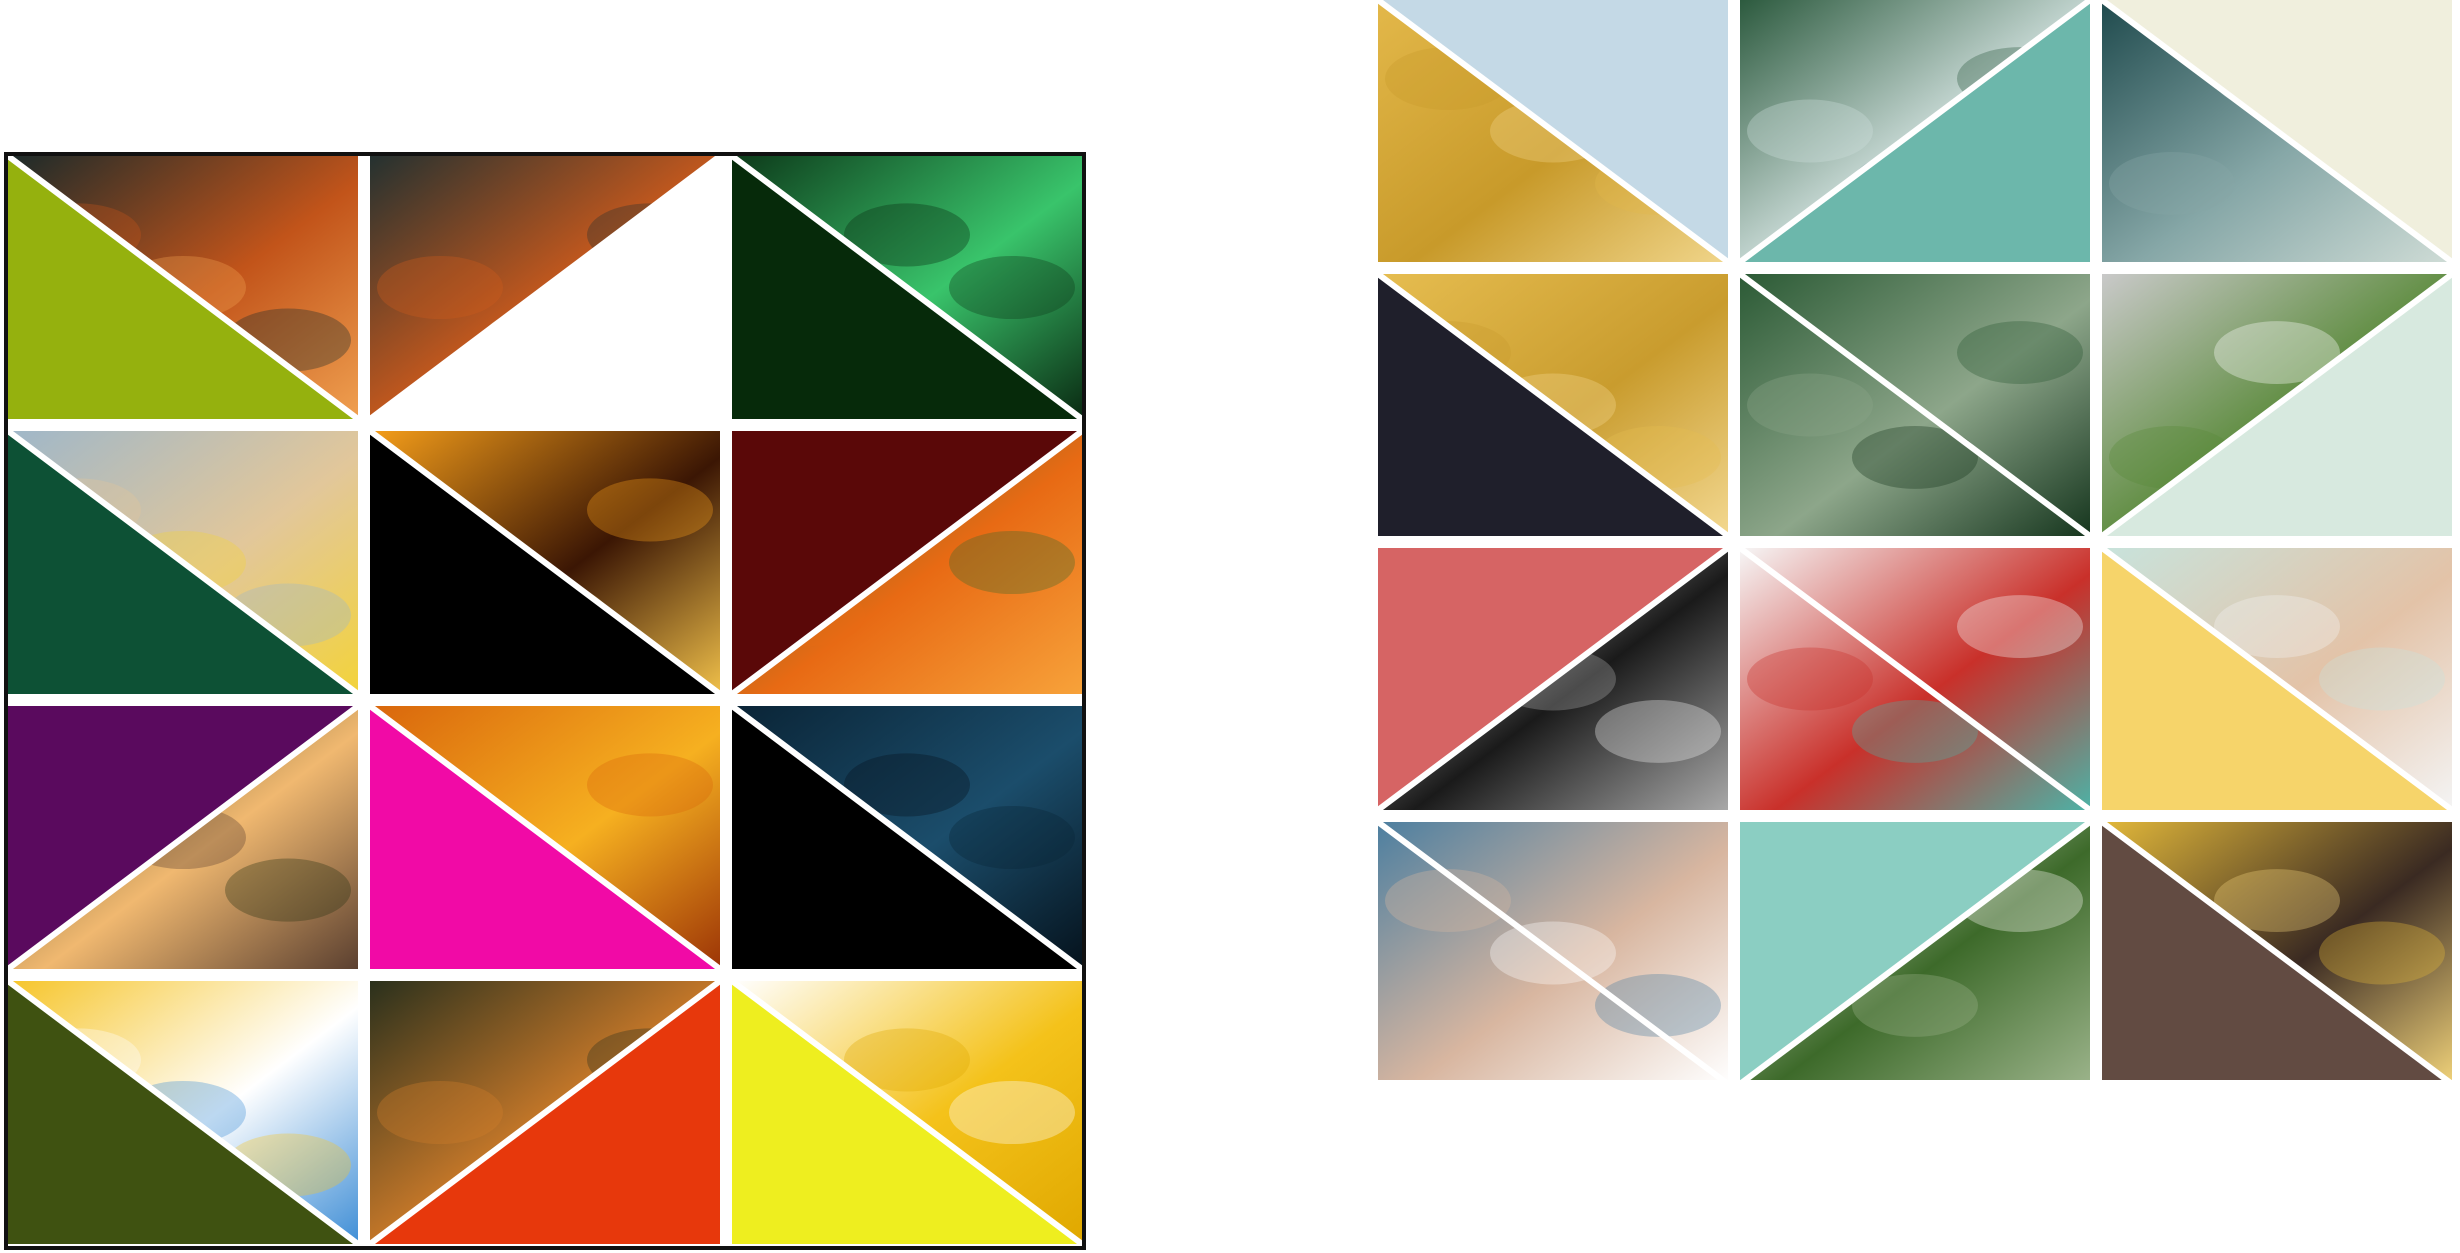  What do you see at coordinates (1915, 132) in the screenshot?
I see `tile-snowy-mountains-pines` at bounding box center [1915, 132].